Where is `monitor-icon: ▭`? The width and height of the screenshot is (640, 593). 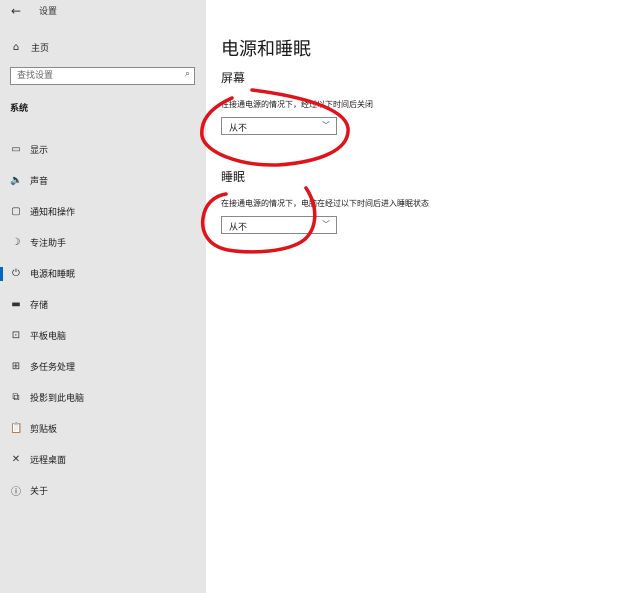 monitor-icon: ▭ is located at coordinates (16, 149).